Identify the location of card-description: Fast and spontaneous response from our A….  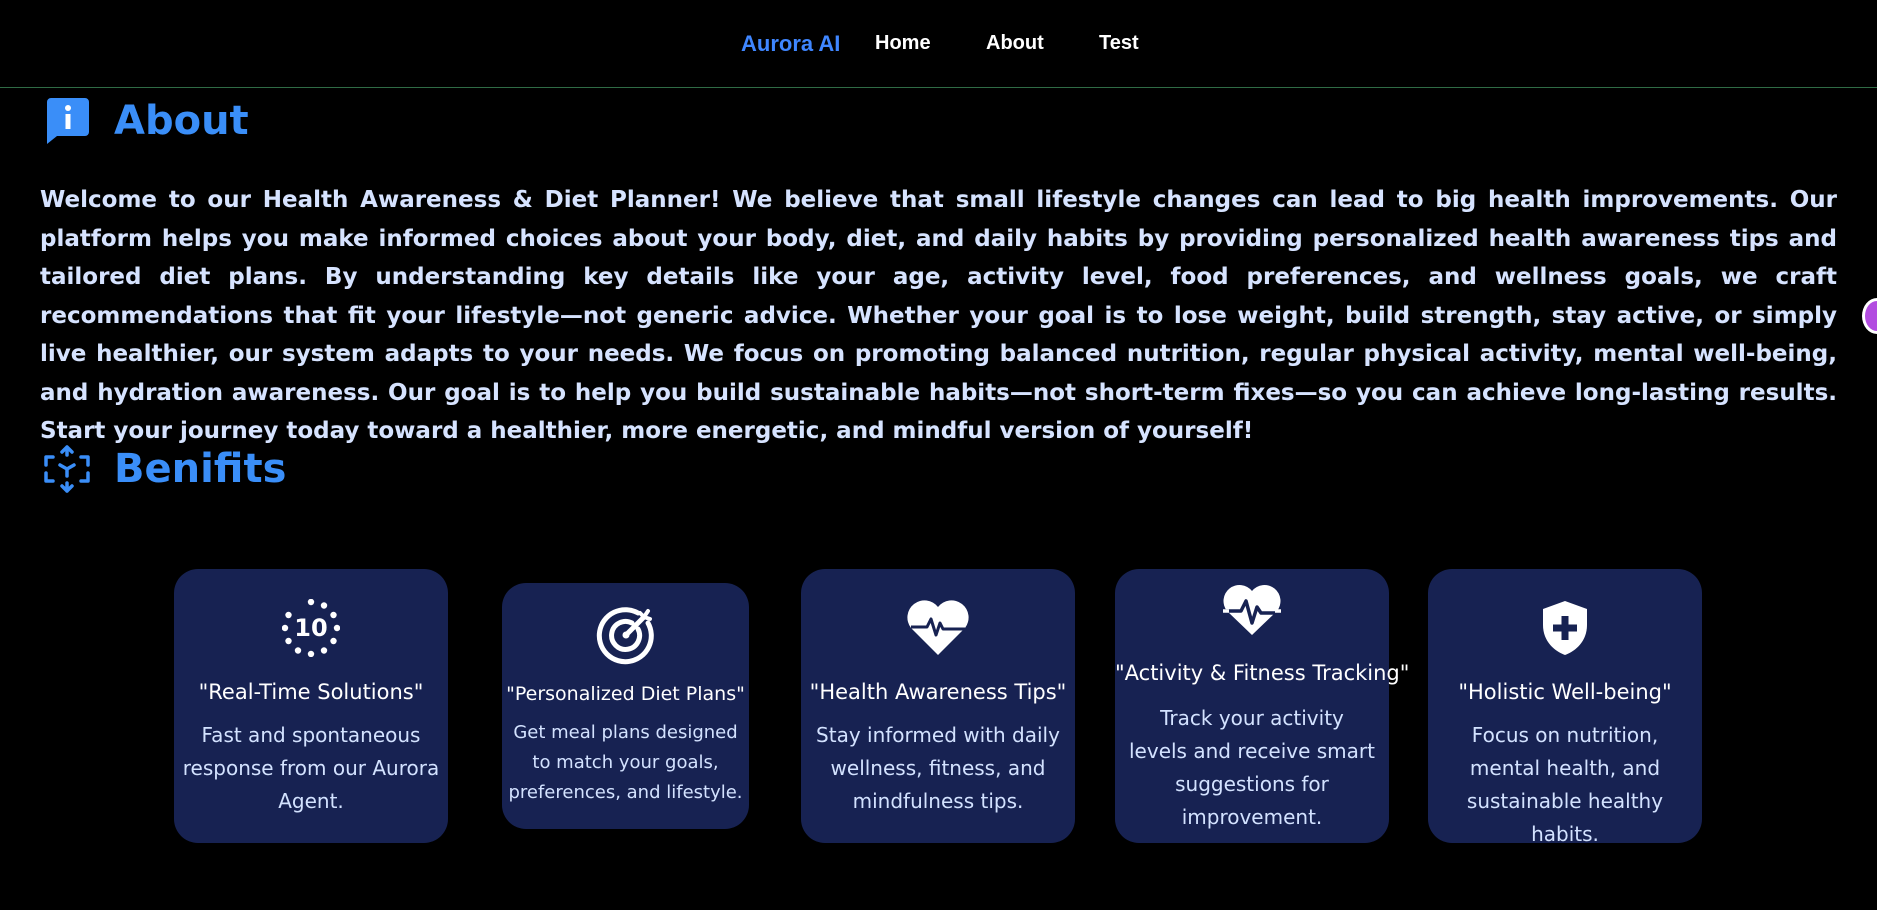
(311, 768).